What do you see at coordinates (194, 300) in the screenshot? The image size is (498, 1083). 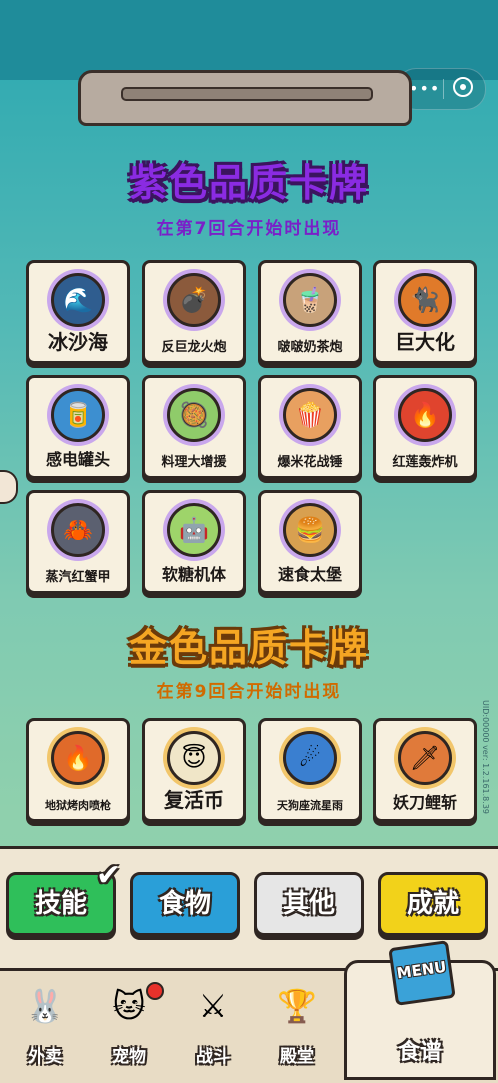 I see `cannon-icon: 💣` at bounding box center [194, 300].